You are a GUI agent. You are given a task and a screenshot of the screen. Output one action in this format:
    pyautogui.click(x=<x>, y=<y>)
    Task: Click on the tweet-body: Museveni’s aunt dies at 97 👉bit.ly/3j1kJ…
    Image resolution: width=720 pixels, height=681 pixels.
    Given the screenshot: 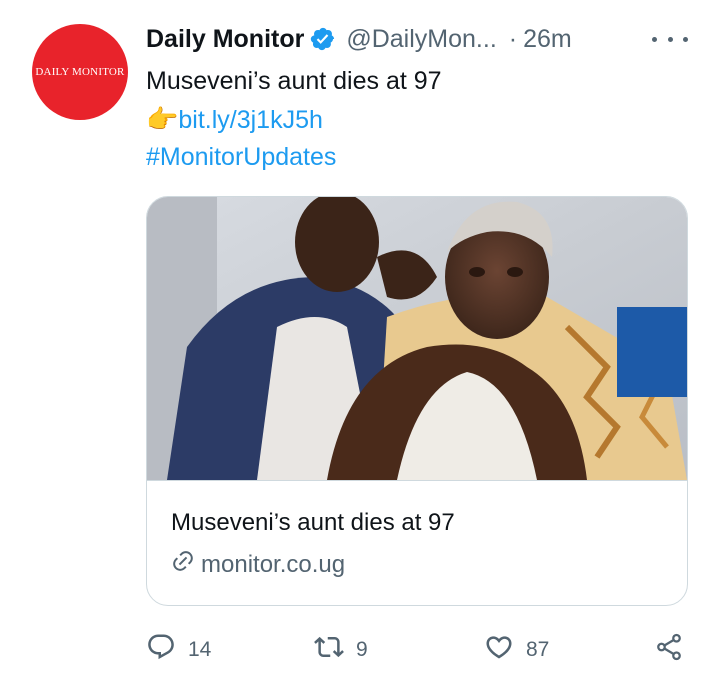 What is the action you would take?
    pyautogui.click(x=294, y=119)
    